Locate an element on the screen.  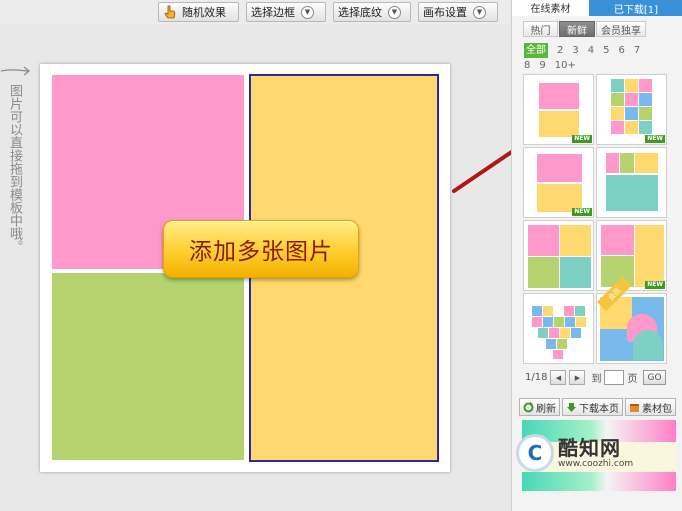
random-effect-label: 随机效果 is located at coordinates (204, 12).